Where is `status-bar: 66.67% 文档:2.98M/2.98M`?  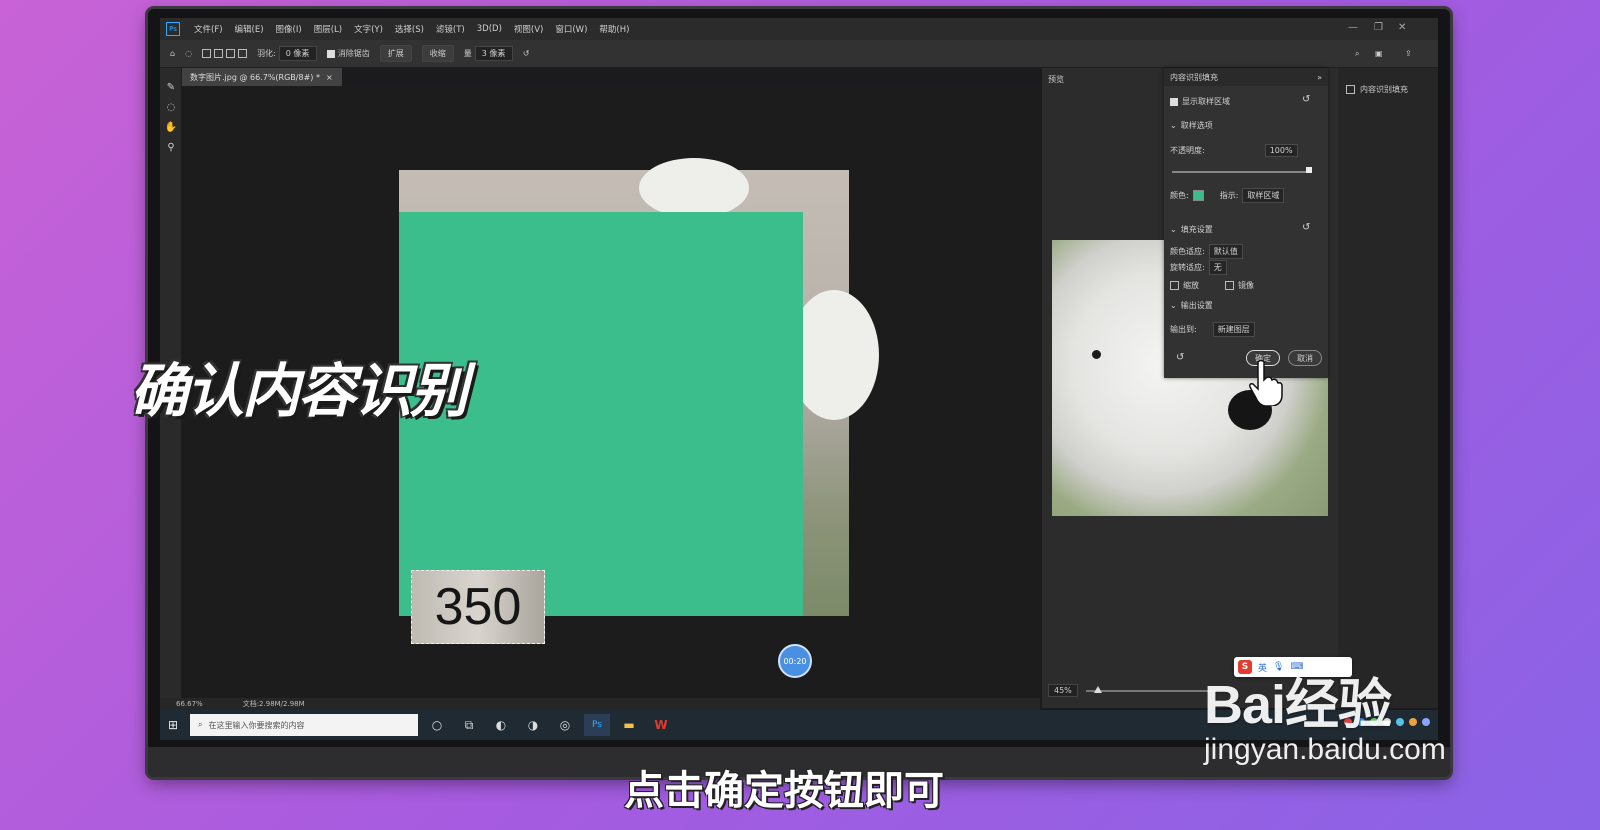 status-bar: 66.67% 文档:2.98M/2.98M is located at coordinates (600, 704).